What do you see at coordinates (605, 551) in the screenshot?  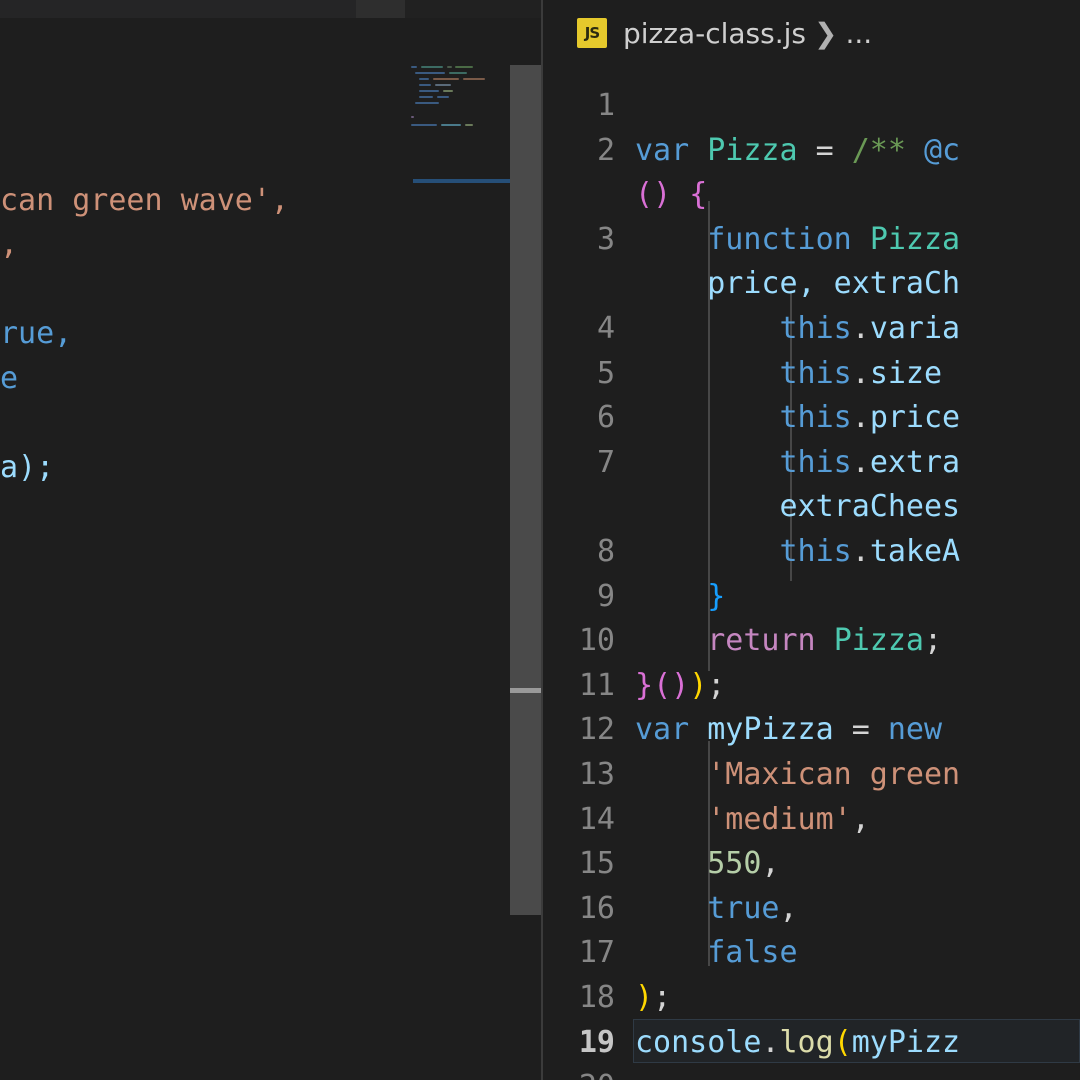 I see `line-number: 8` at bounding box center [605, 551].